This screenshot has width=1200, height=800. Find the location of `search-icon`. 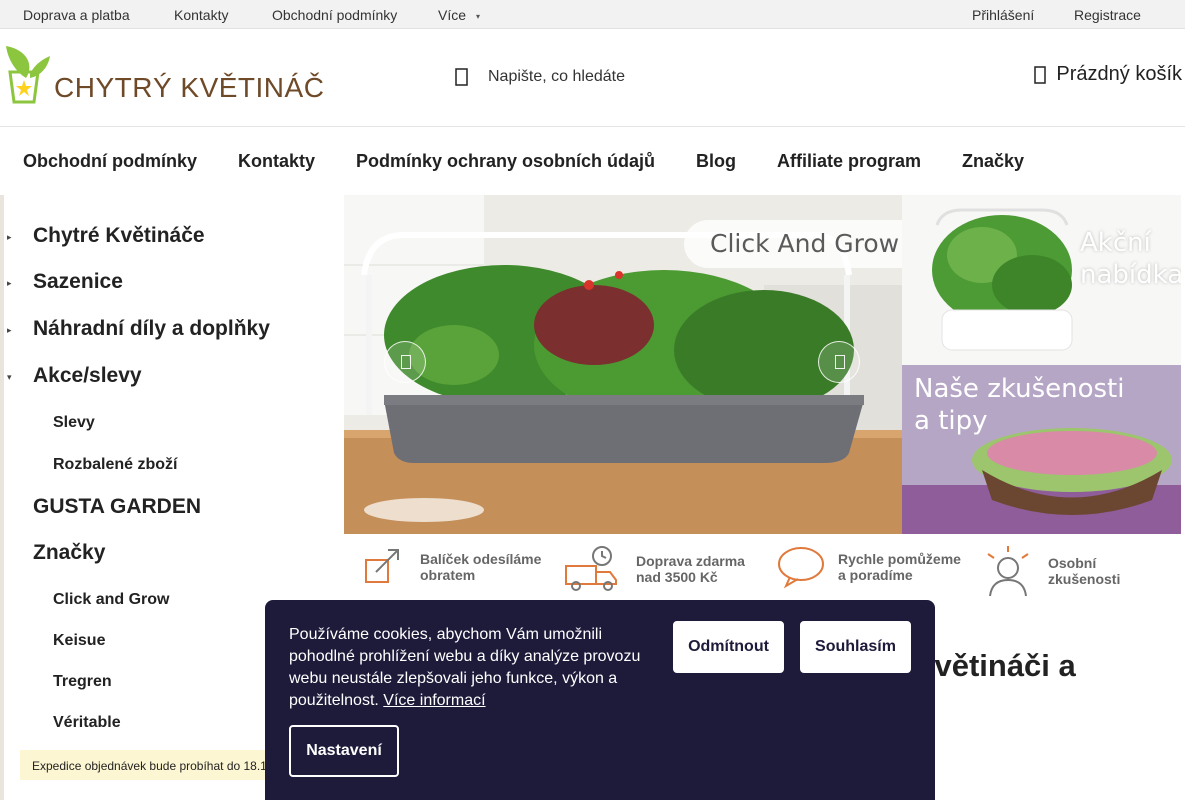

search-icon is located at coordinates (461, 77).